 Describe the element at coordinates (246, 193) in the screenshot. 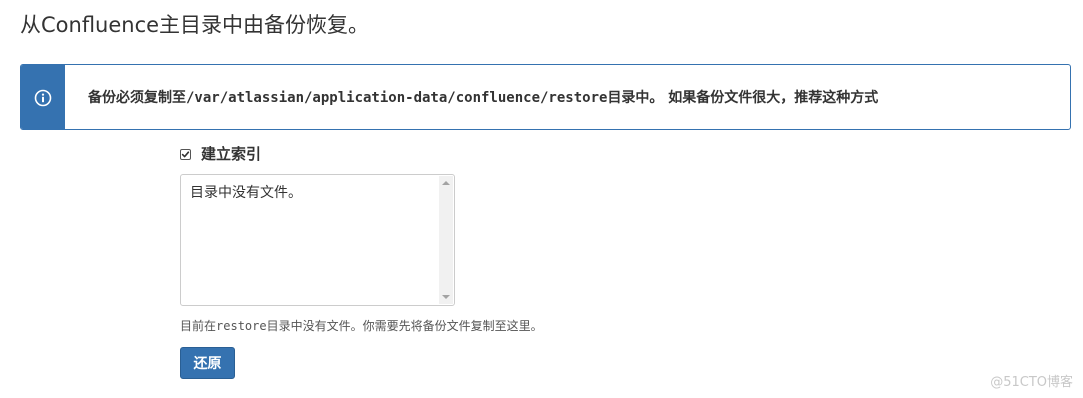

I see `backup-file-list-value: 目录中没有文件。` at that location.